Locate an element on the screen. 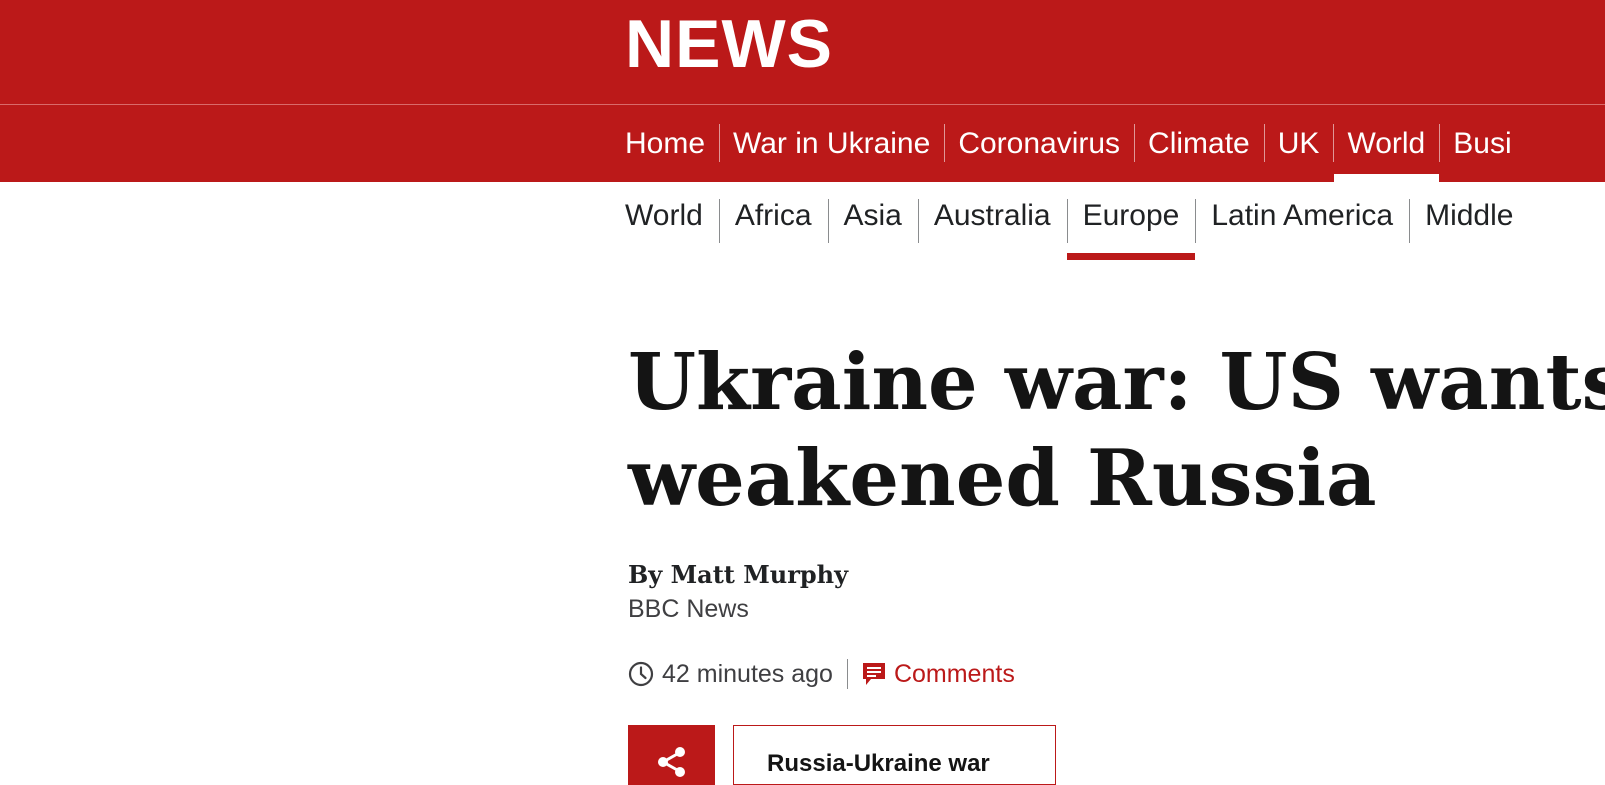  headline-line-1: Ukraine war: US wants is located at coordinates (1116, 382).